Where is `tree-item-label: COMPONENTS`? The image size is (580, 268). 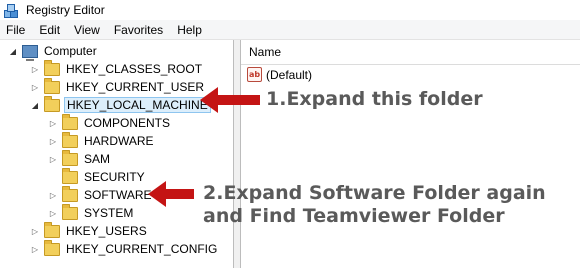
tree-item-label: COMPONENTS is located at coordinates (127, 123).